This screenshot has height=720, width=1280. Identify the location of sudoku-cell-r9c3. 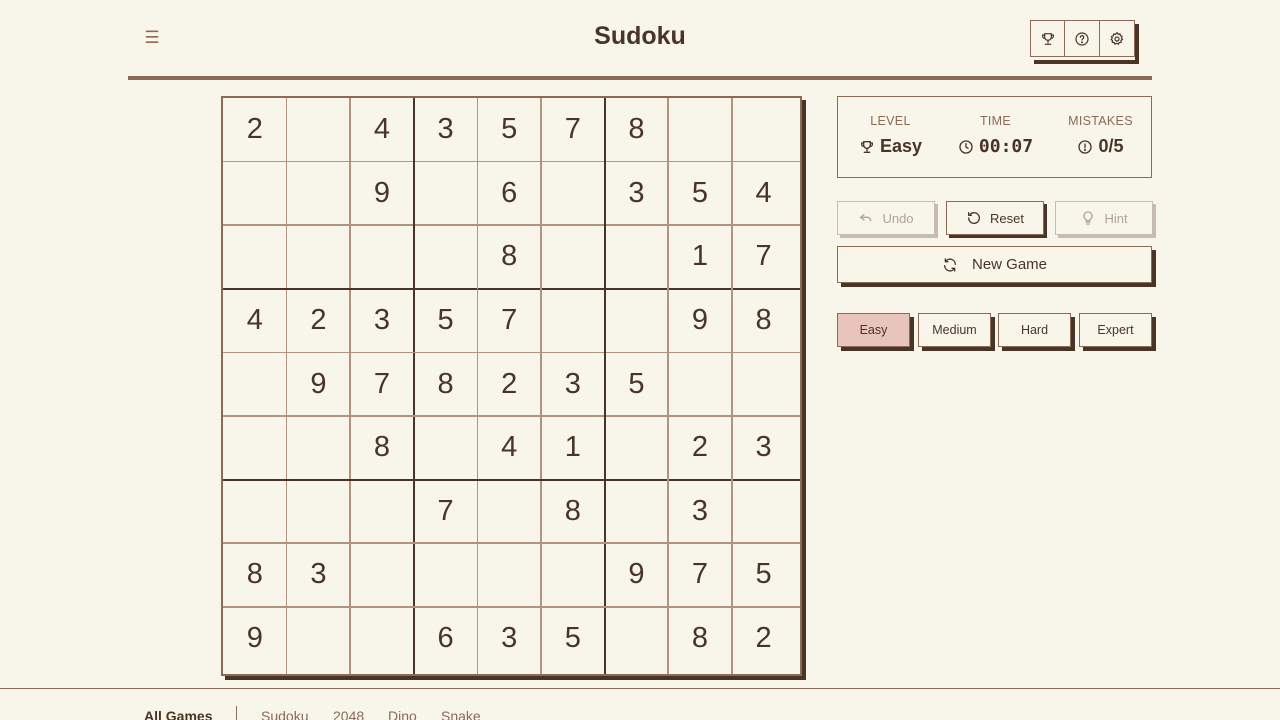
(382, 639).